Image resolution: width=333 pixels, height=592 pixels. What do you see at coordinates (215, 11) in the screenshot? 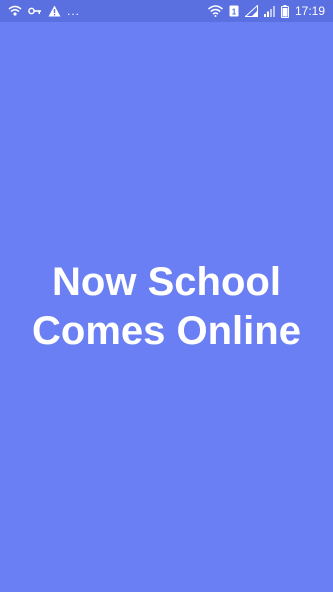
I see `wifi-icon` at bounding box center [215, 11].